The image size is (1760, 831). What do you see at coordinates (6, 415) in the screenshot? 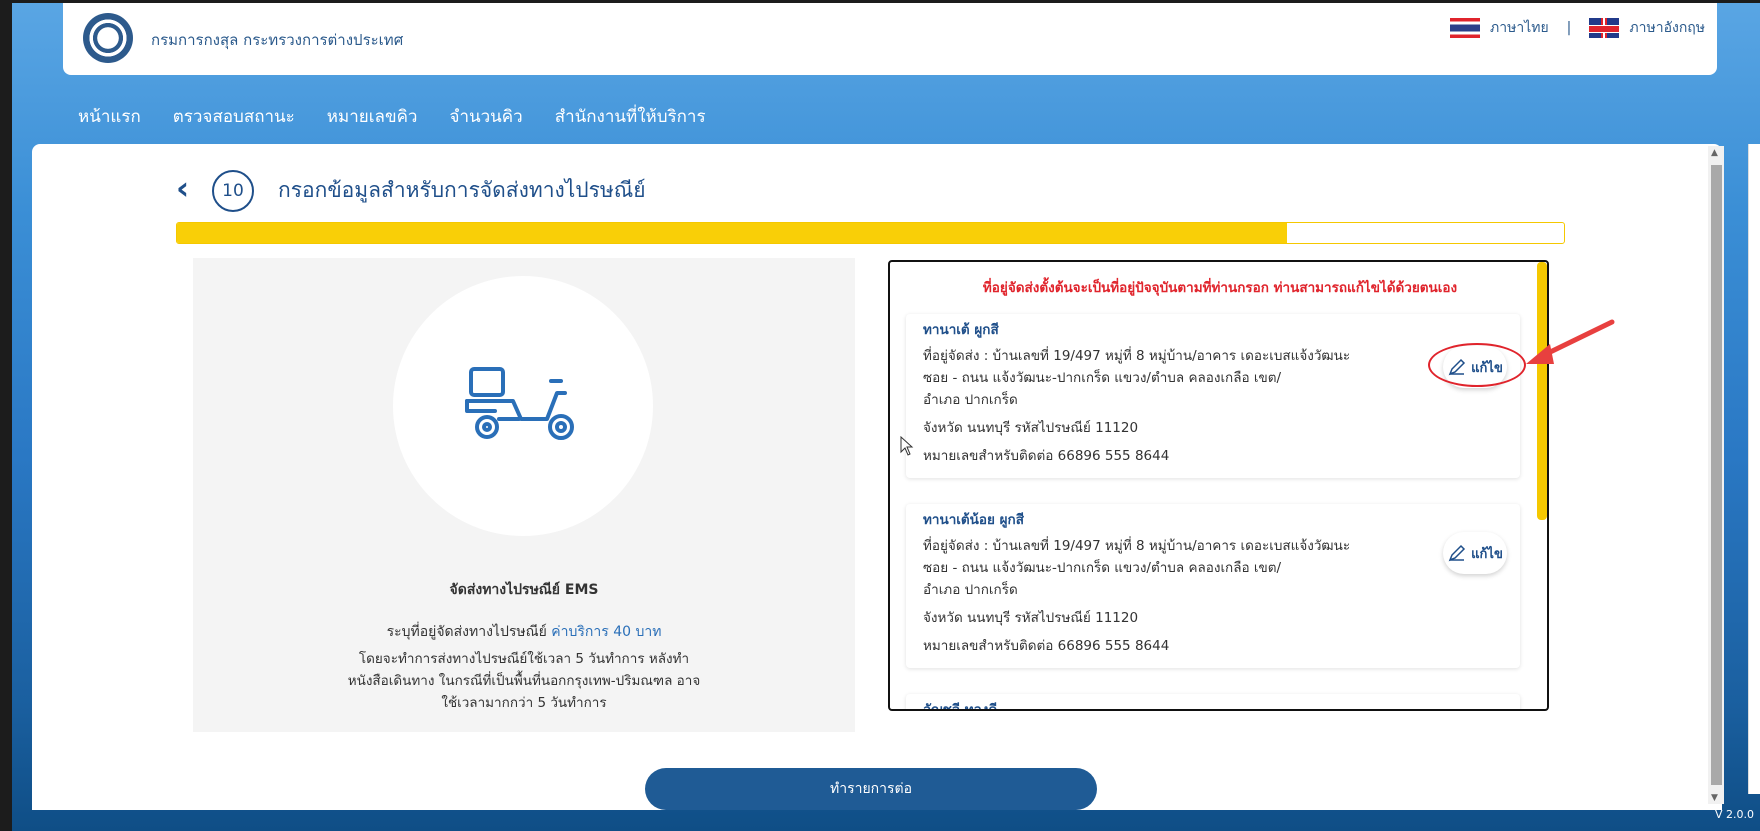
I see `window-left-edge` at bounding box center [6, 415].